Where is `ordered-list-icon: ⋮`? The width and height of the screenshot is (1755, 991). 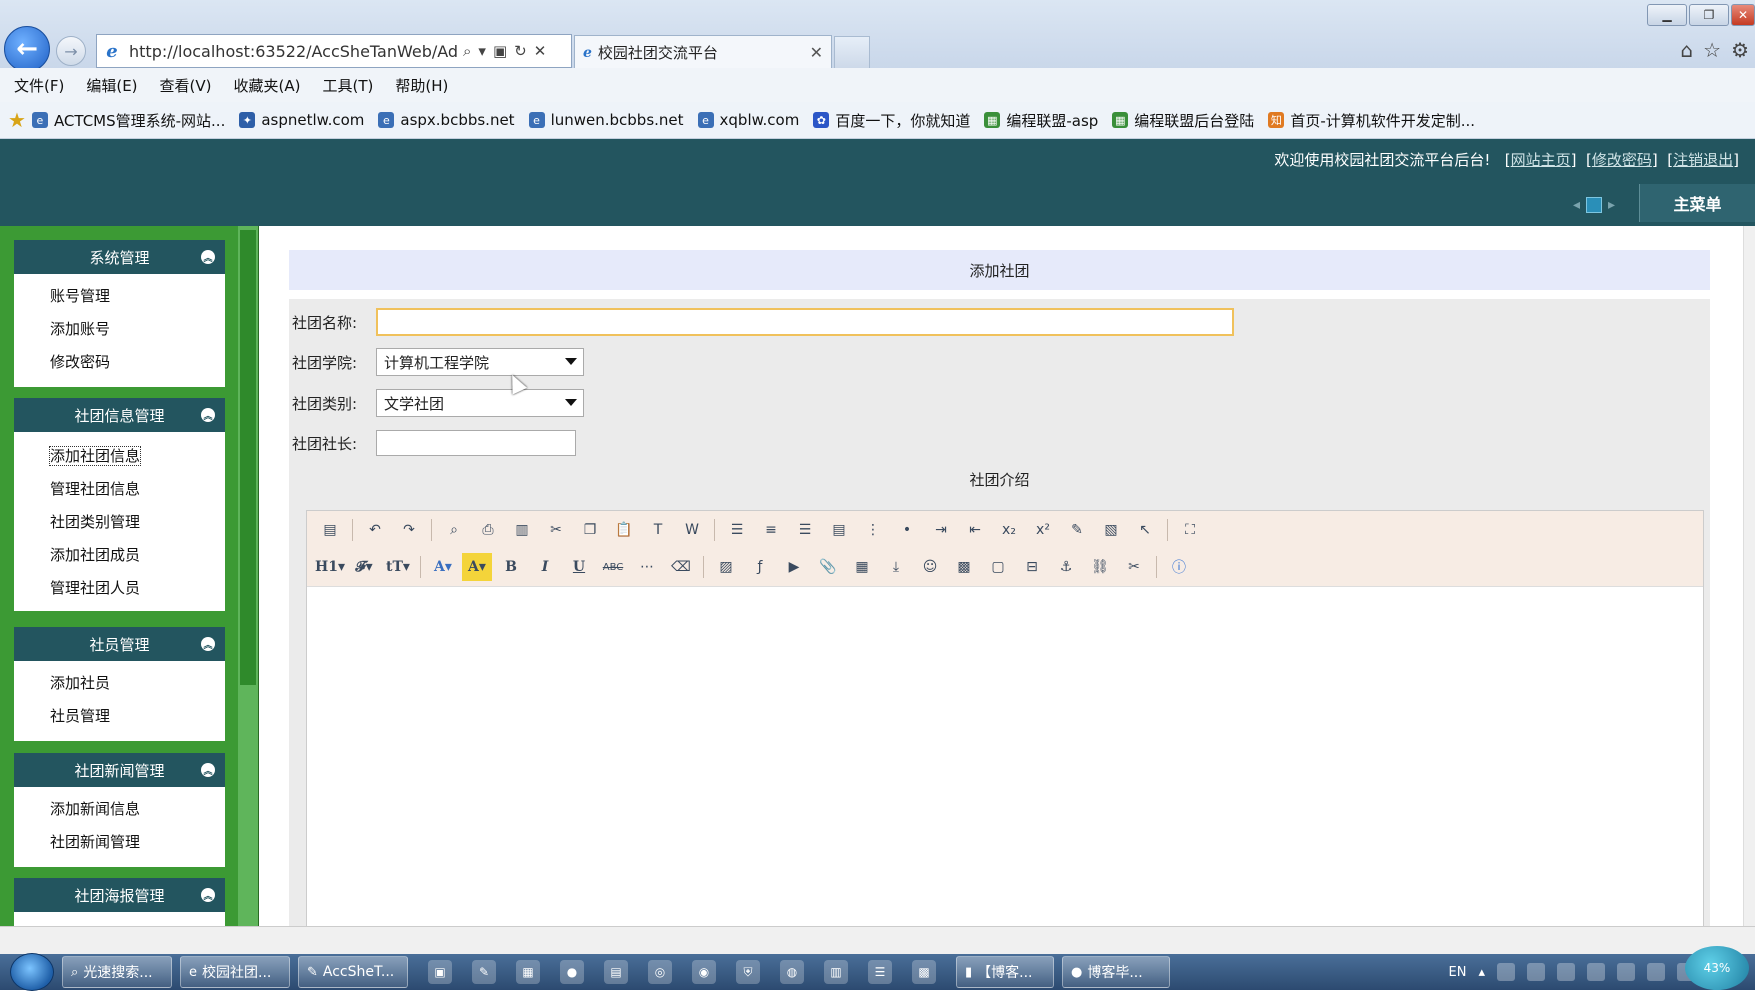 ordered-list-icon: ⋮ is located at coordinates (873, 530).